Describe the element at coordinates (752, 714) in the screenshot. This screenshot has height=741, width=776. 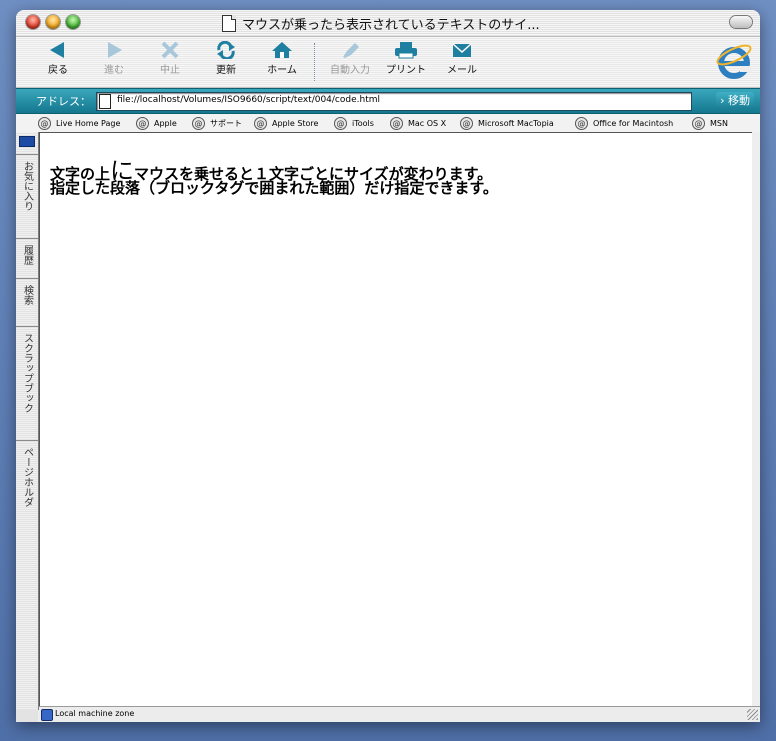
I see `resize-grip-icon` at that location.